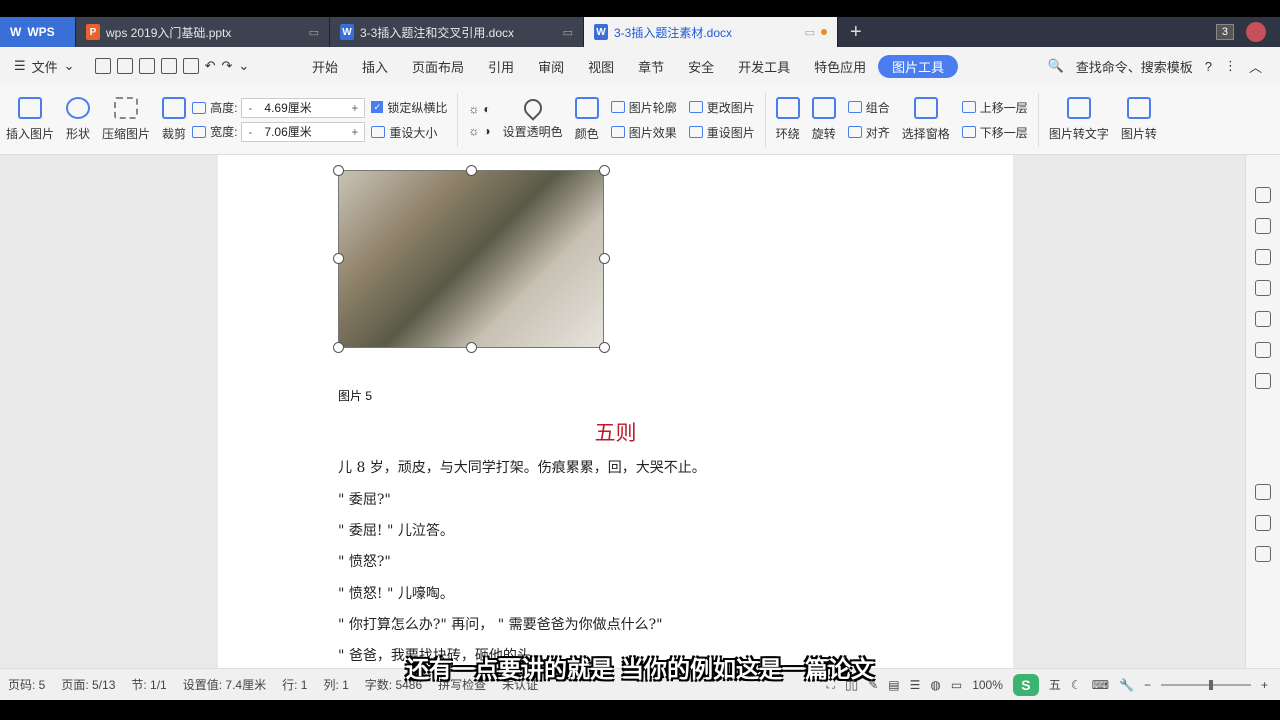 The width and height of the screenshot is (1280, 720). I want to click on tab-docx-crossref: W 3-3插入题注和交叉引用.docx ▭, so click(457, 32).